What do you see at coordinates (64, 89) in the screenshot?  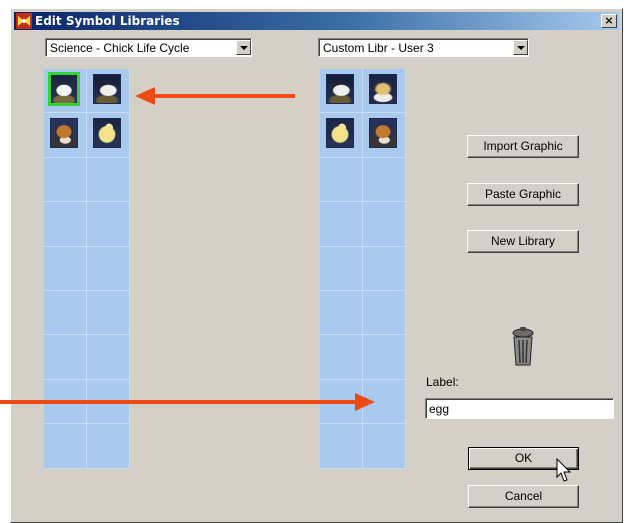 I see `egg-icon` at bounding box center [64, 89].